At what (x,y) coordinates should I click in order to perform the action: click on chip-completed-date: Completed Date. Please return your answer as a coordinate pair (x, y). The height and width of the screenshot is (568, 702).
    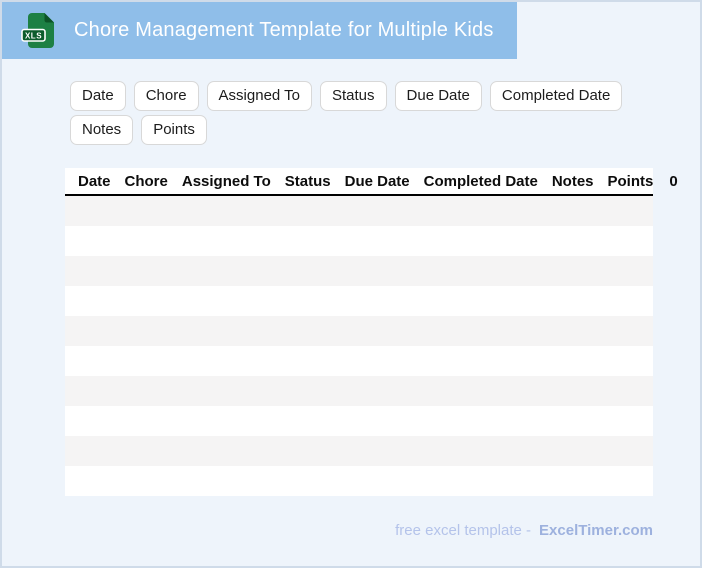
    Looking at the image, I should click on (556, 96).